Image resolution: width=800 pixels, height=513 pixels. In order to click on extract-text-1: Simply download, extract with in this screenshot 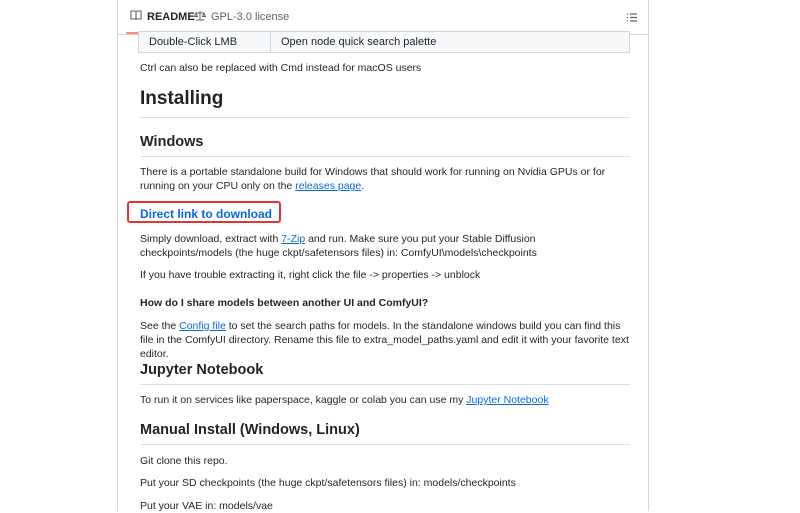, I will do `click(211, 239)`.